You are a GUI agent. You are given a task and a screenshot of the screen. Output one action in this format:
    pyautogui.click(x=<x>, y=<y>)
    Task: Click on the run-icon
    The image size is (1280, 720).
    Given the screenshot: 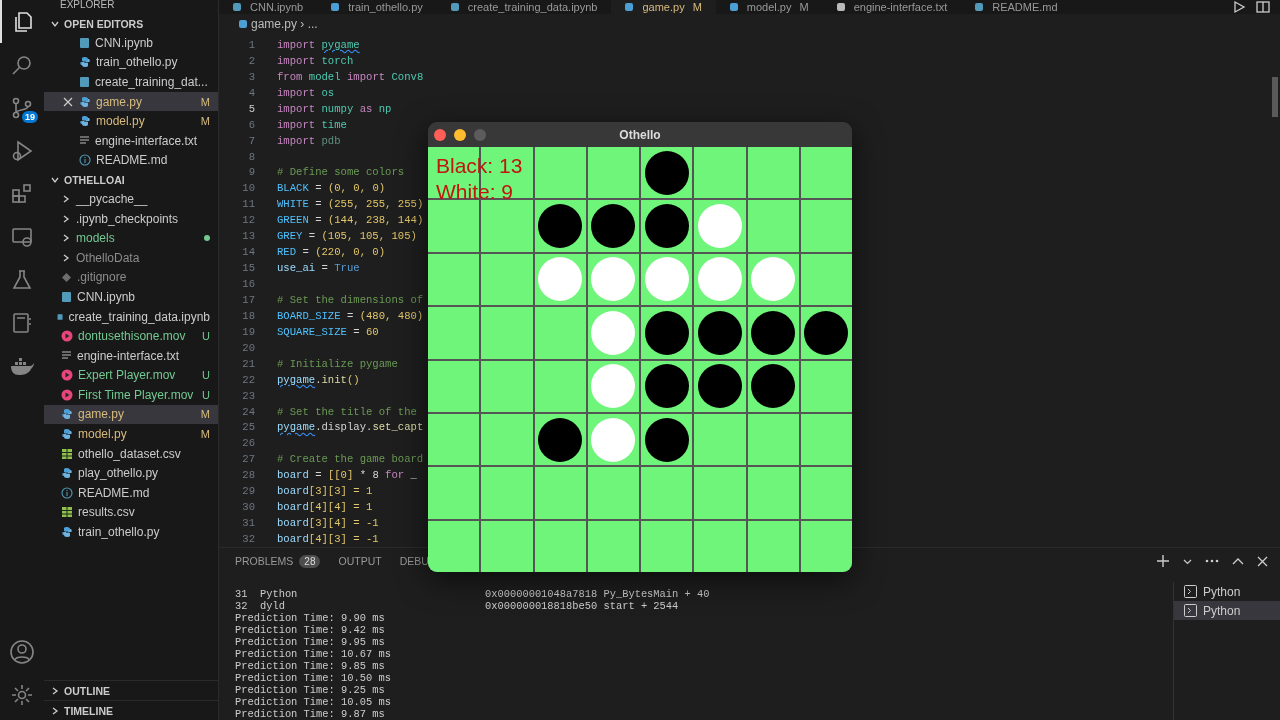 What is the action you would take?
    pyautogui.click(x=1239, y=7)
    